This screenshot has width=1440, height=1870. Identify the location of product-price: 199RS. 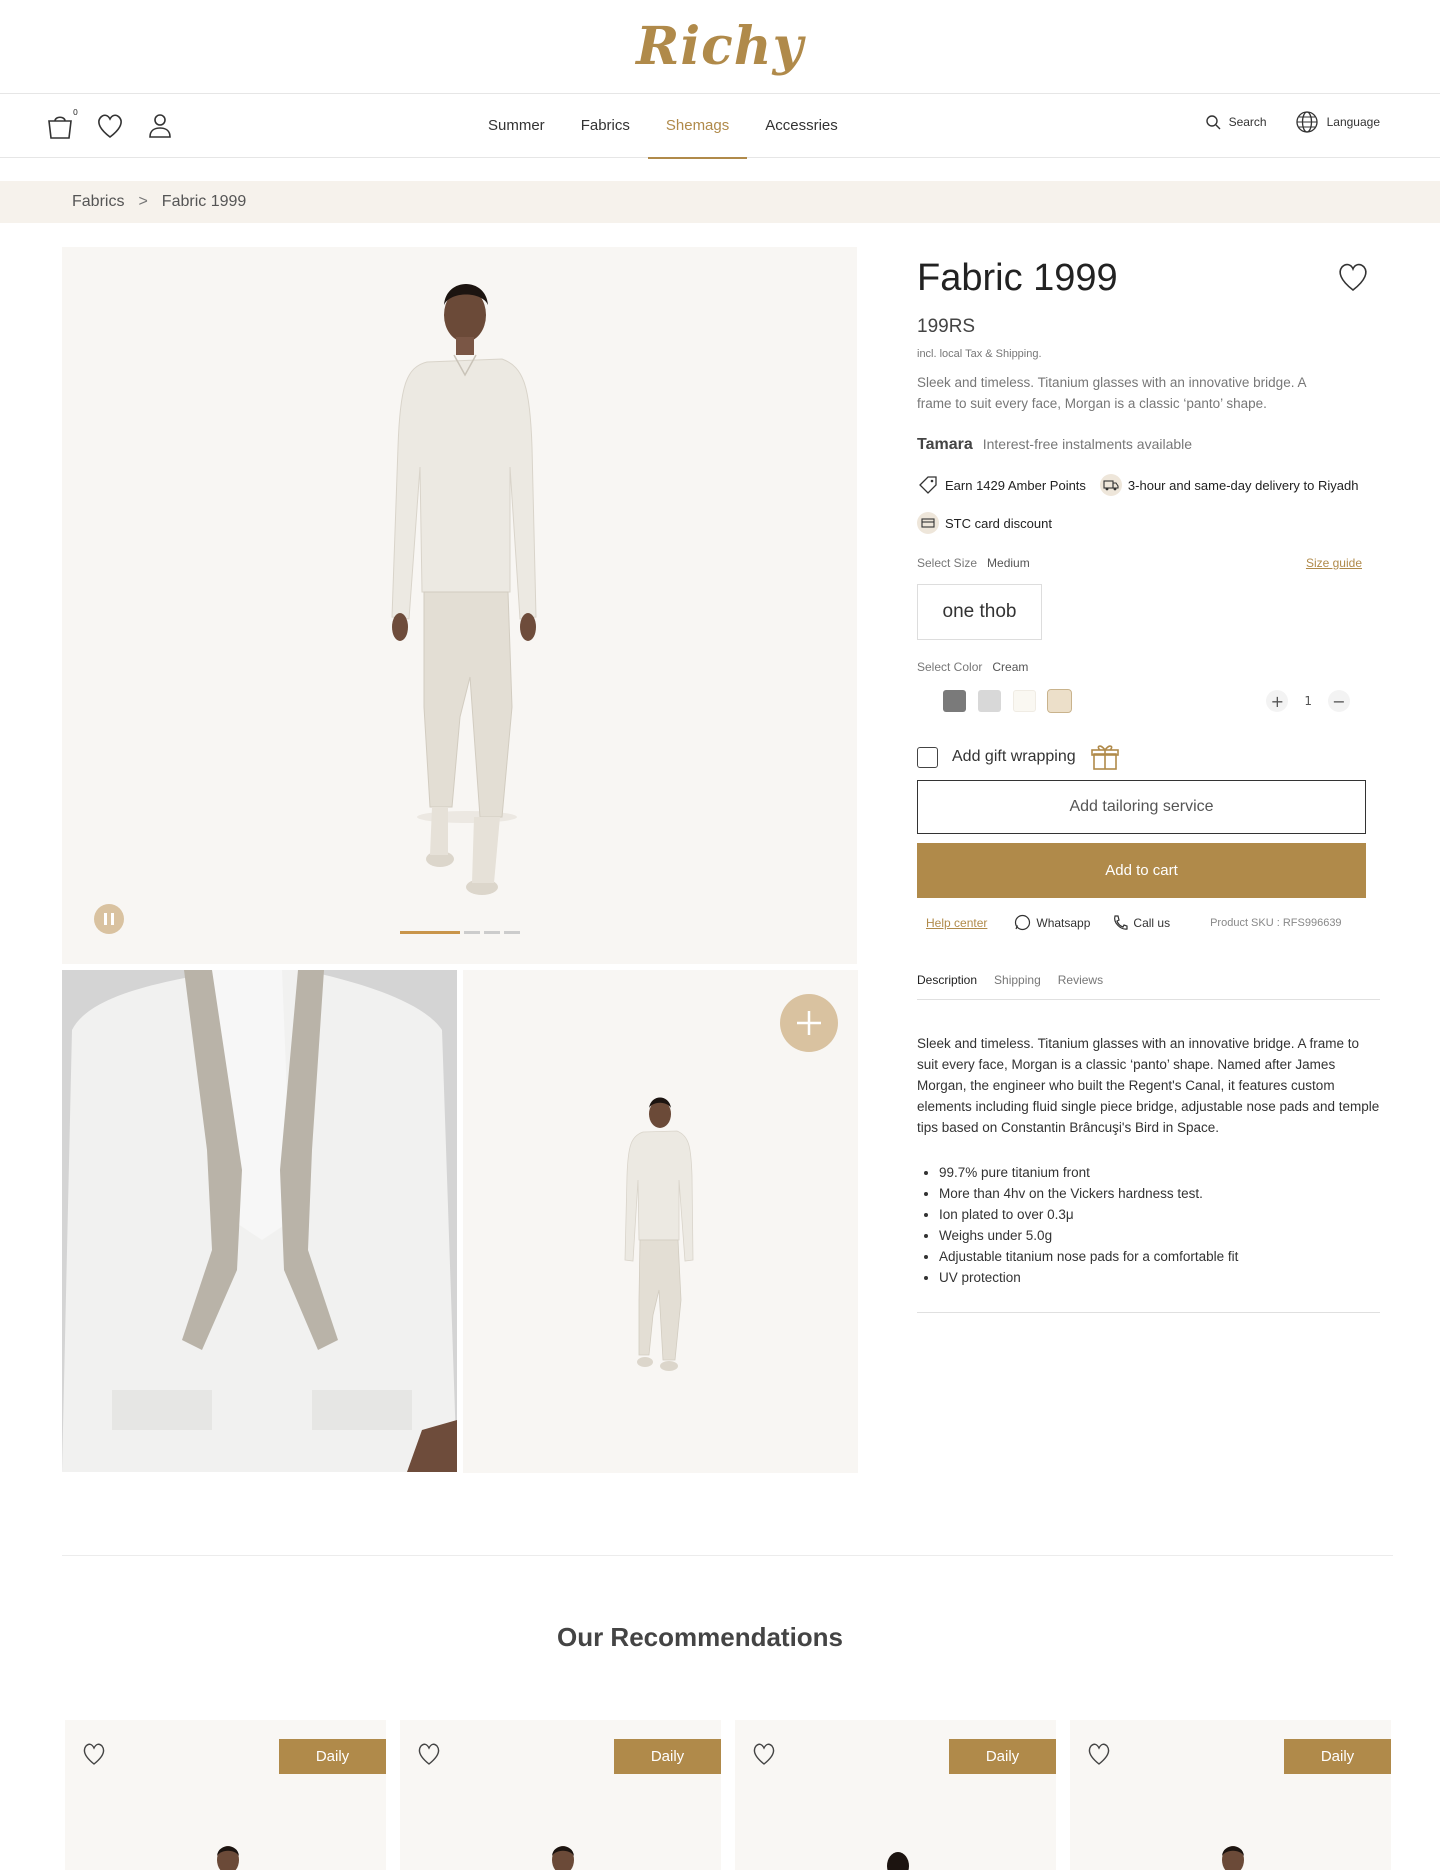
(946, 326).